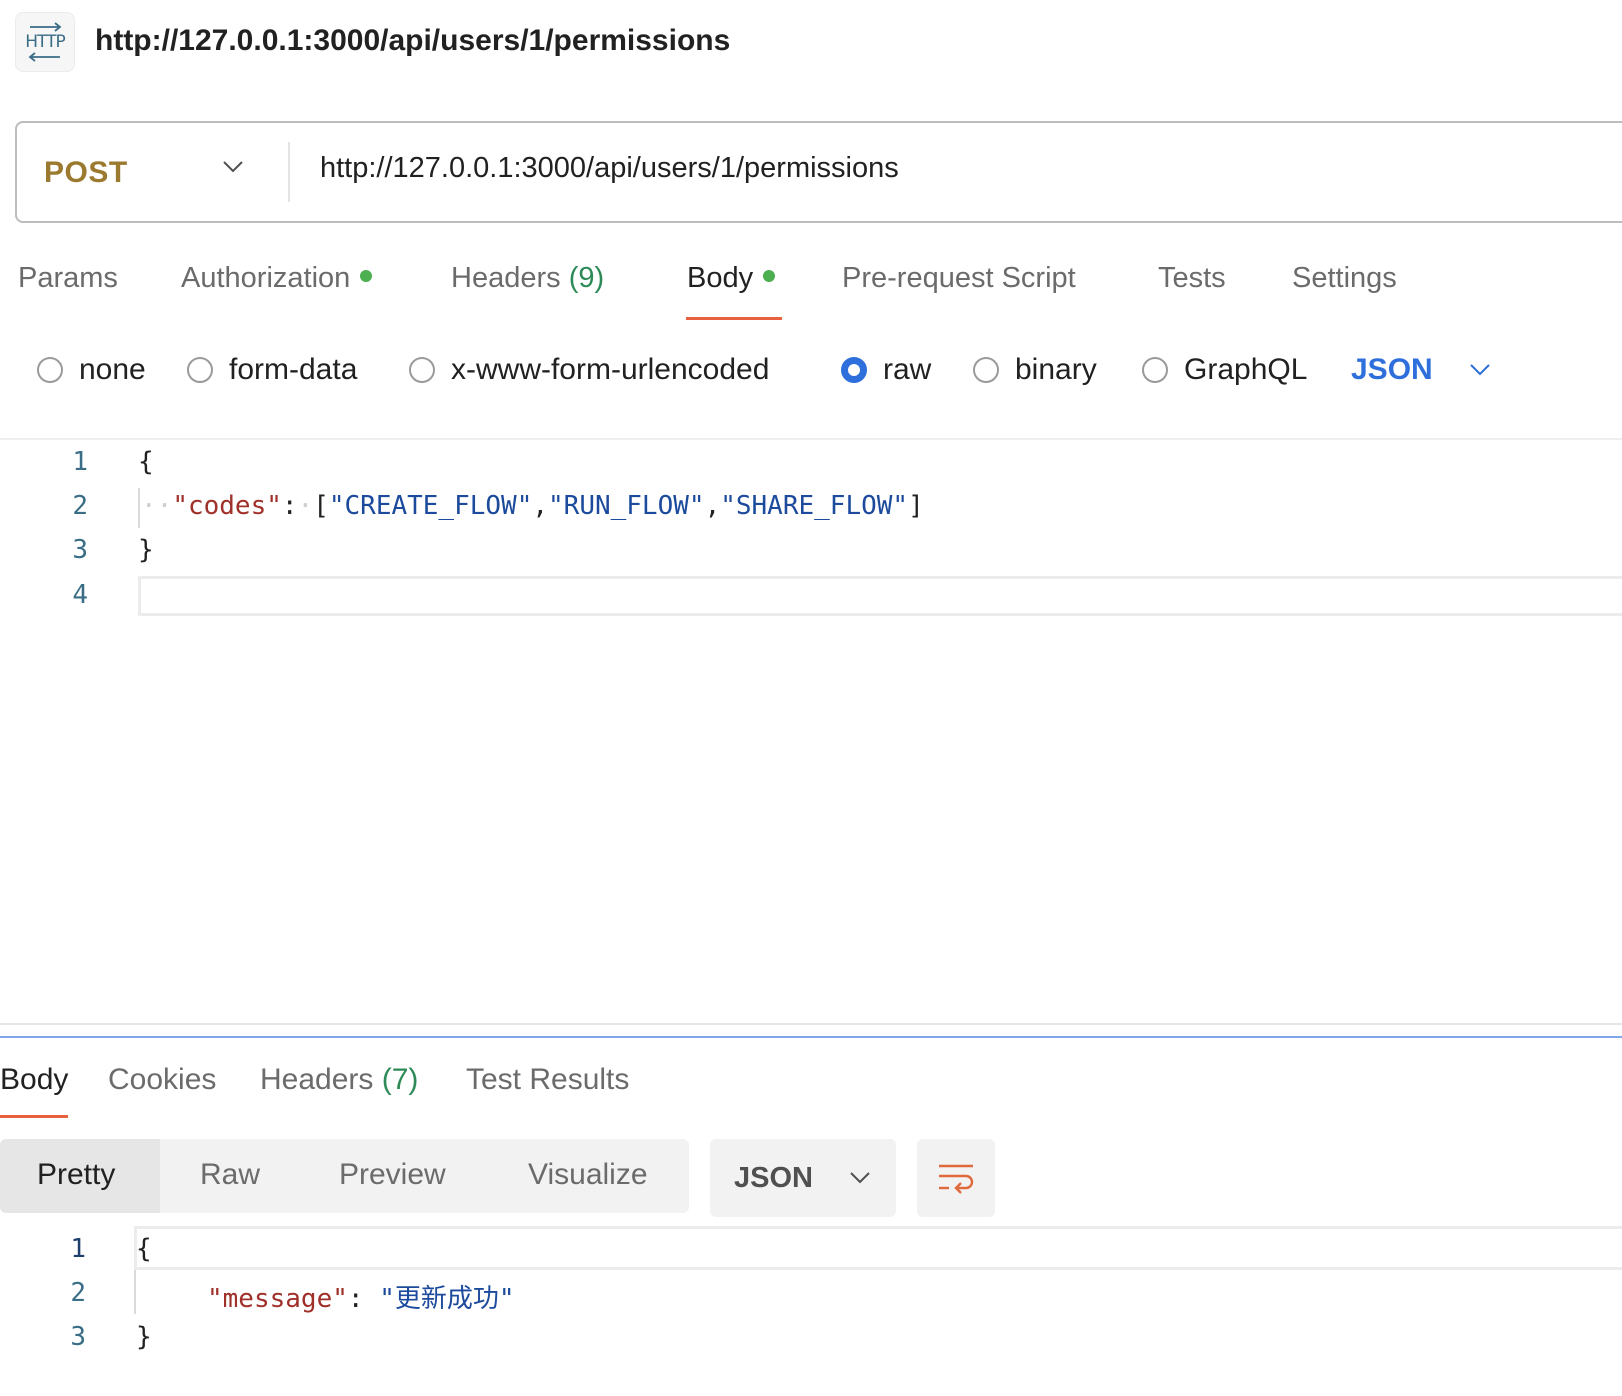 This screenshot has width=1622, height=1396. I want to click on radio-label: raw, so click(907, 369).